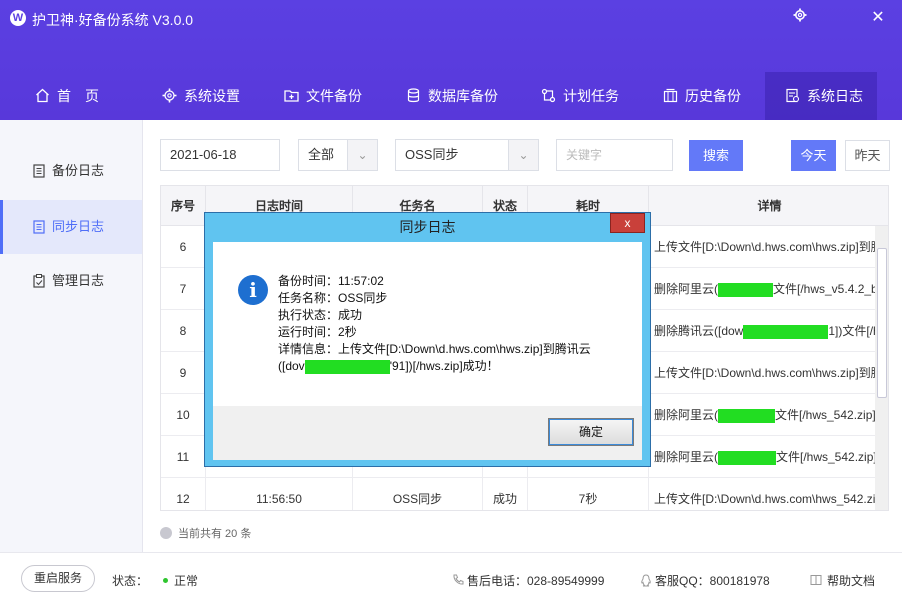 The width and height of the screenshot is (902, 602). Describe the element at coordinates (334, 96) in the screenshot. I see `nav-file-backup-label: 文件备份` at that location.